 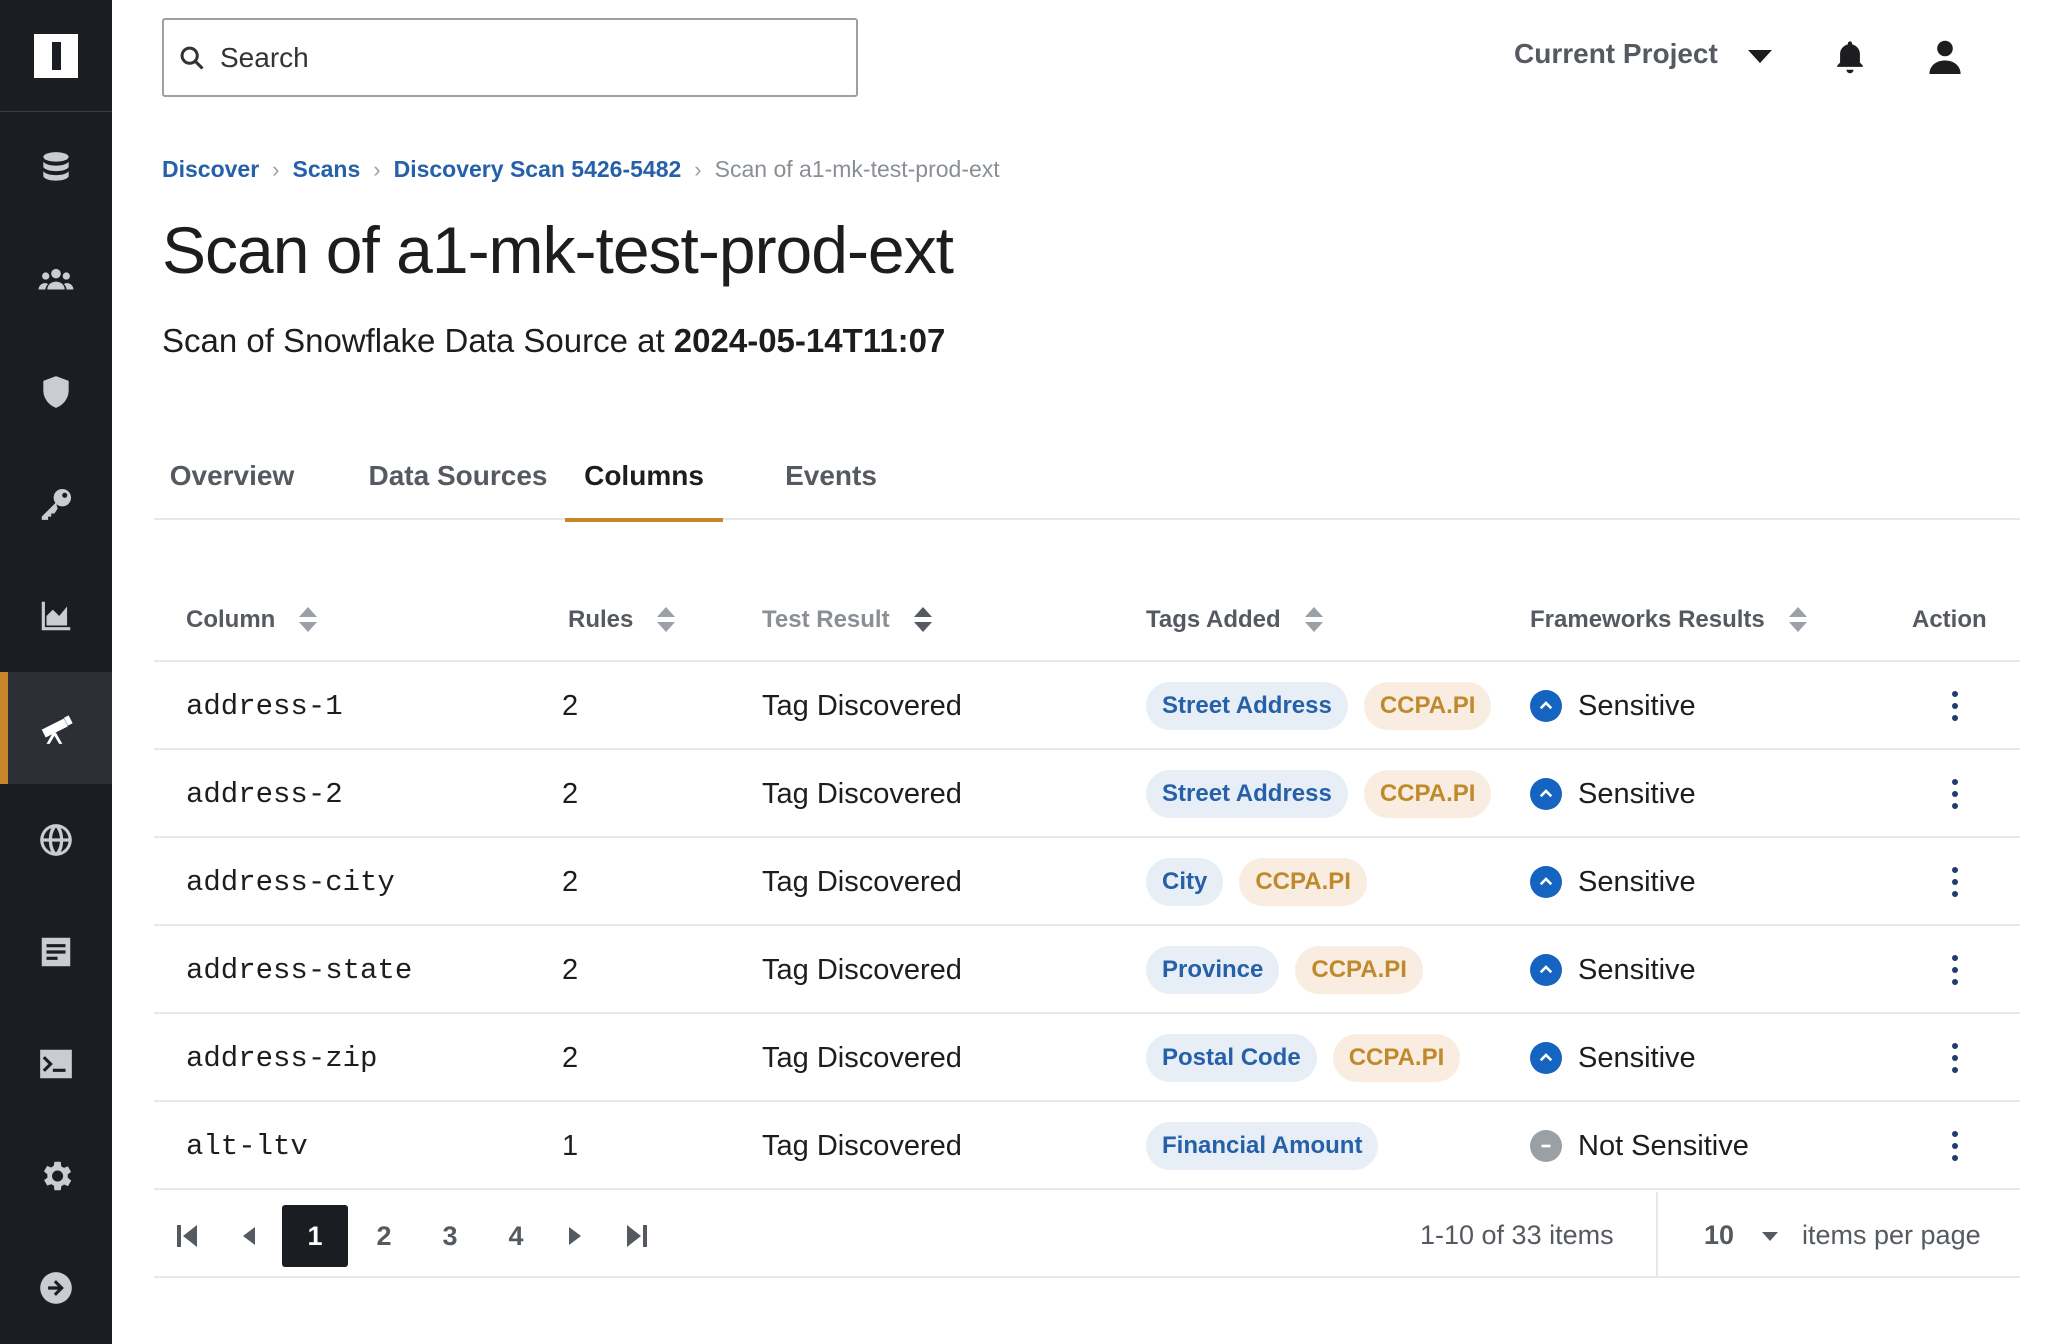 I want to click on search-input, so click(x=520, y=57).